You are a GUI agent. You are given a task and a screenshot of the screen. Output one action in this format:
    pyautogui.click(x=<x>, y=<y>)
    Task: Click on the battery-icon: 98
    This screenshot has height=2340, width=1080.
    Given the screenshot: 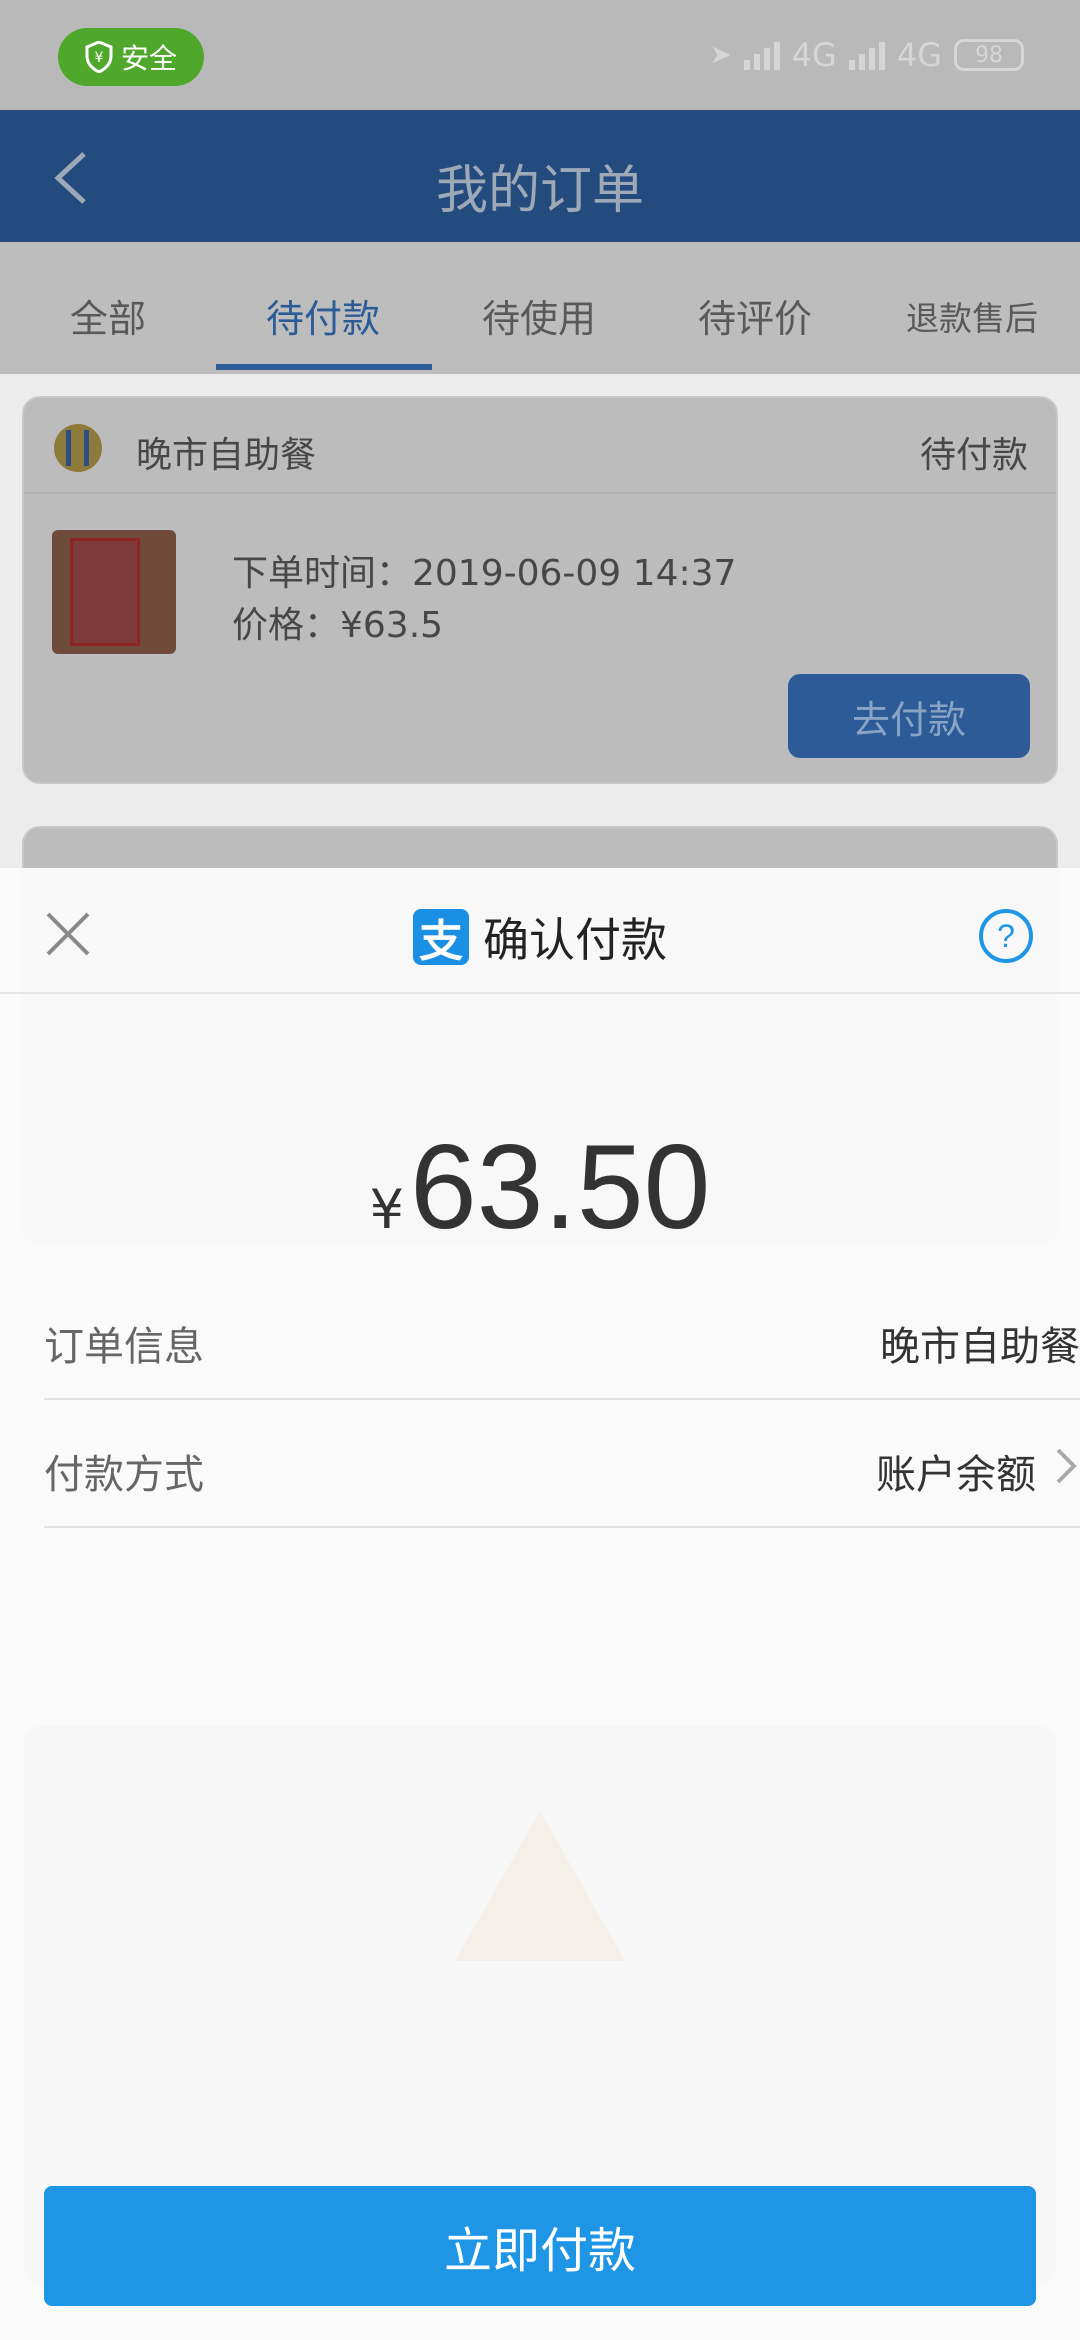 What is the action you would take?
    pyautogui.click(x=989, y=55)
    